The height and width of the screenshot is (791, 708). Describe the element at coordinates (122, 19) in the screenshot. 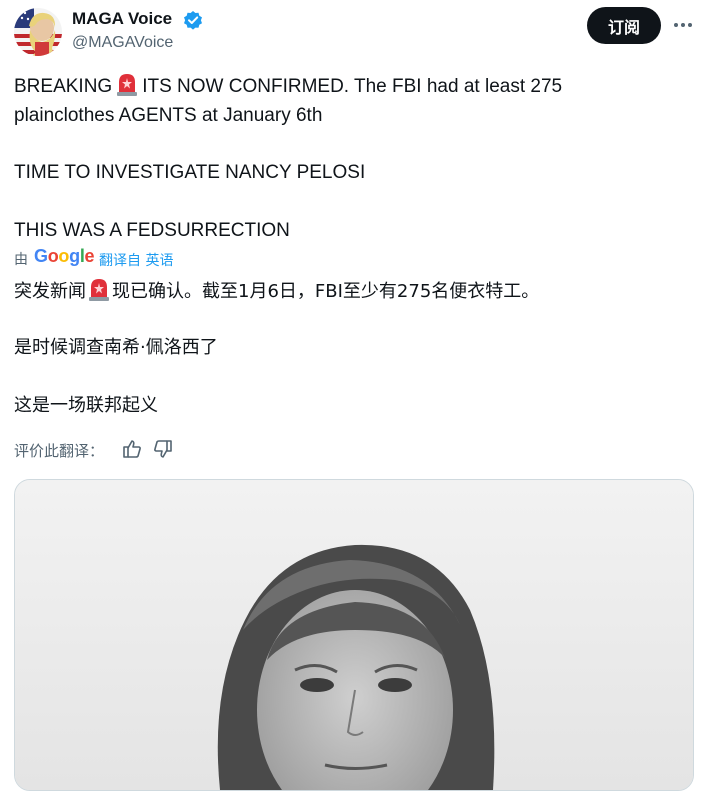

I see `display-name: MAGA Voice` at that location.